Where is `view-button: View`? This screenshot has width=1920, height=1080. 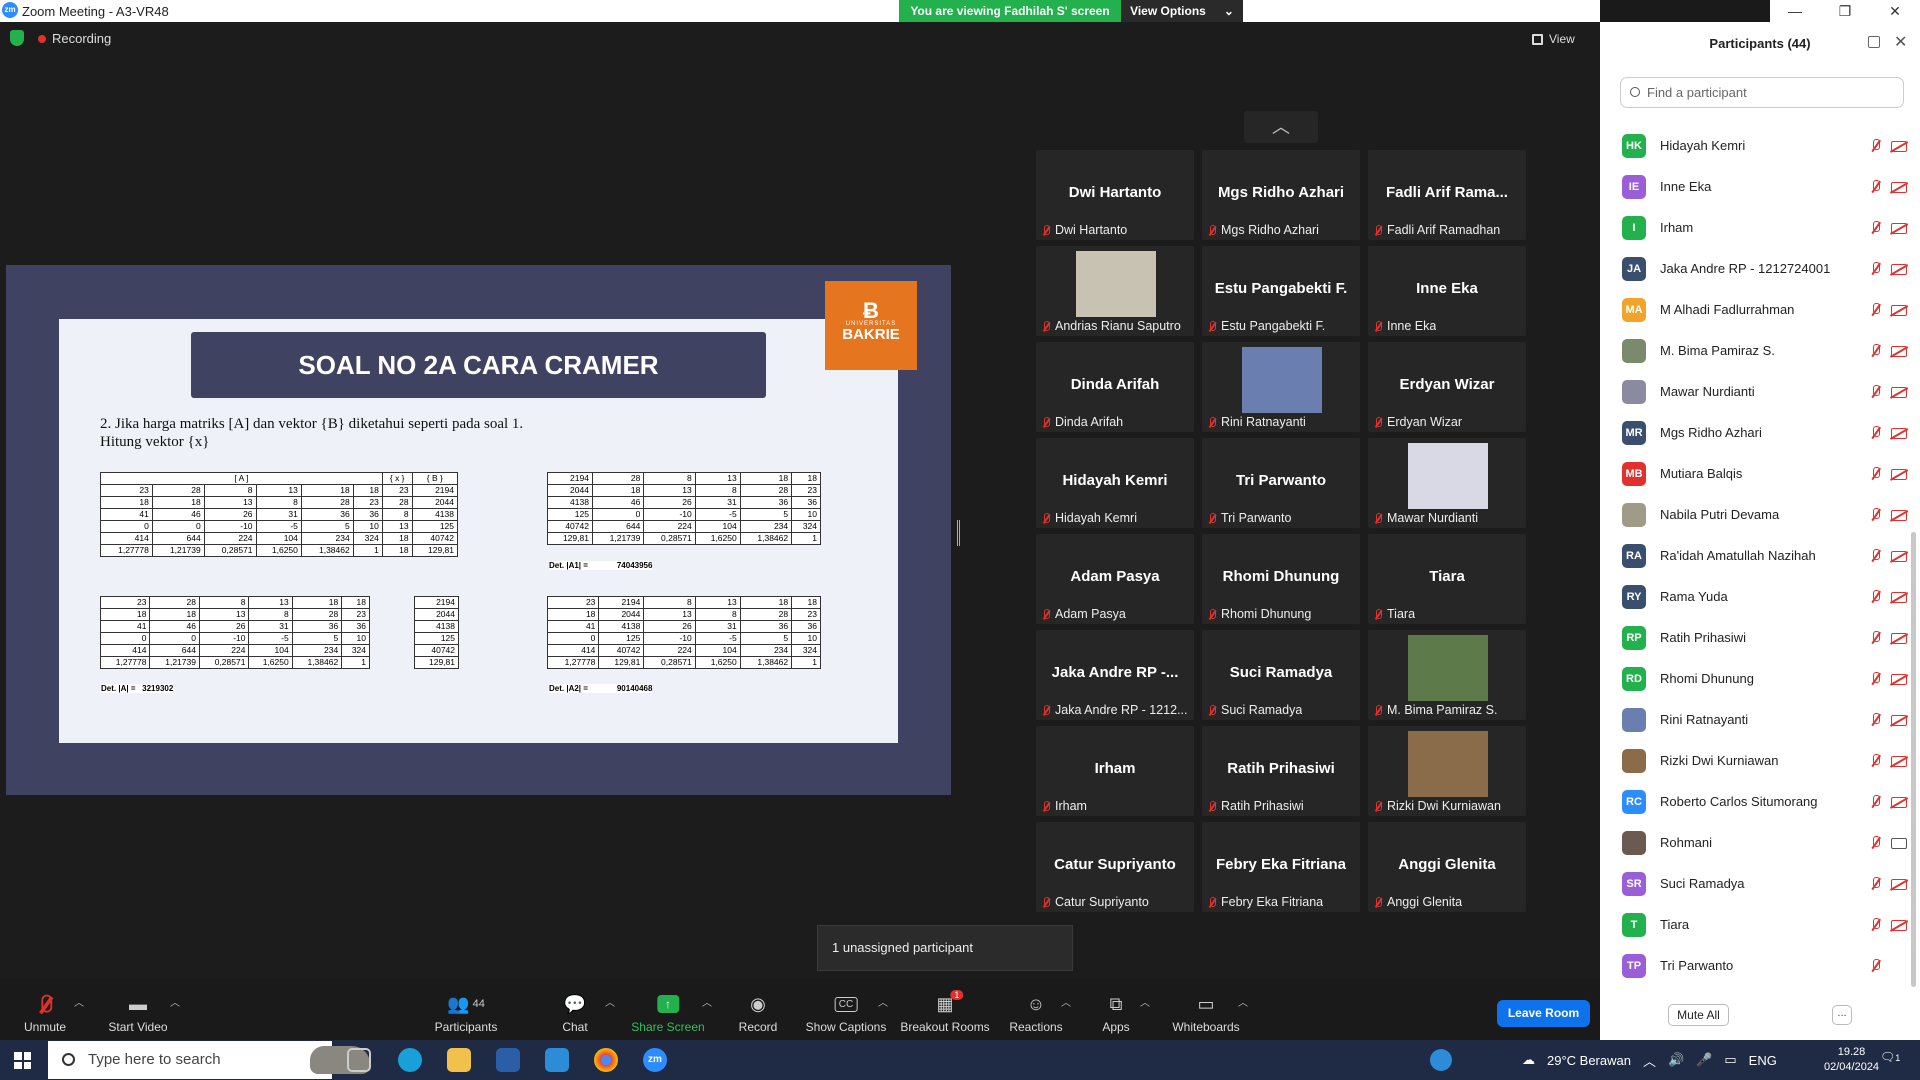 view-button: View is located at coordinates (1553, 39).